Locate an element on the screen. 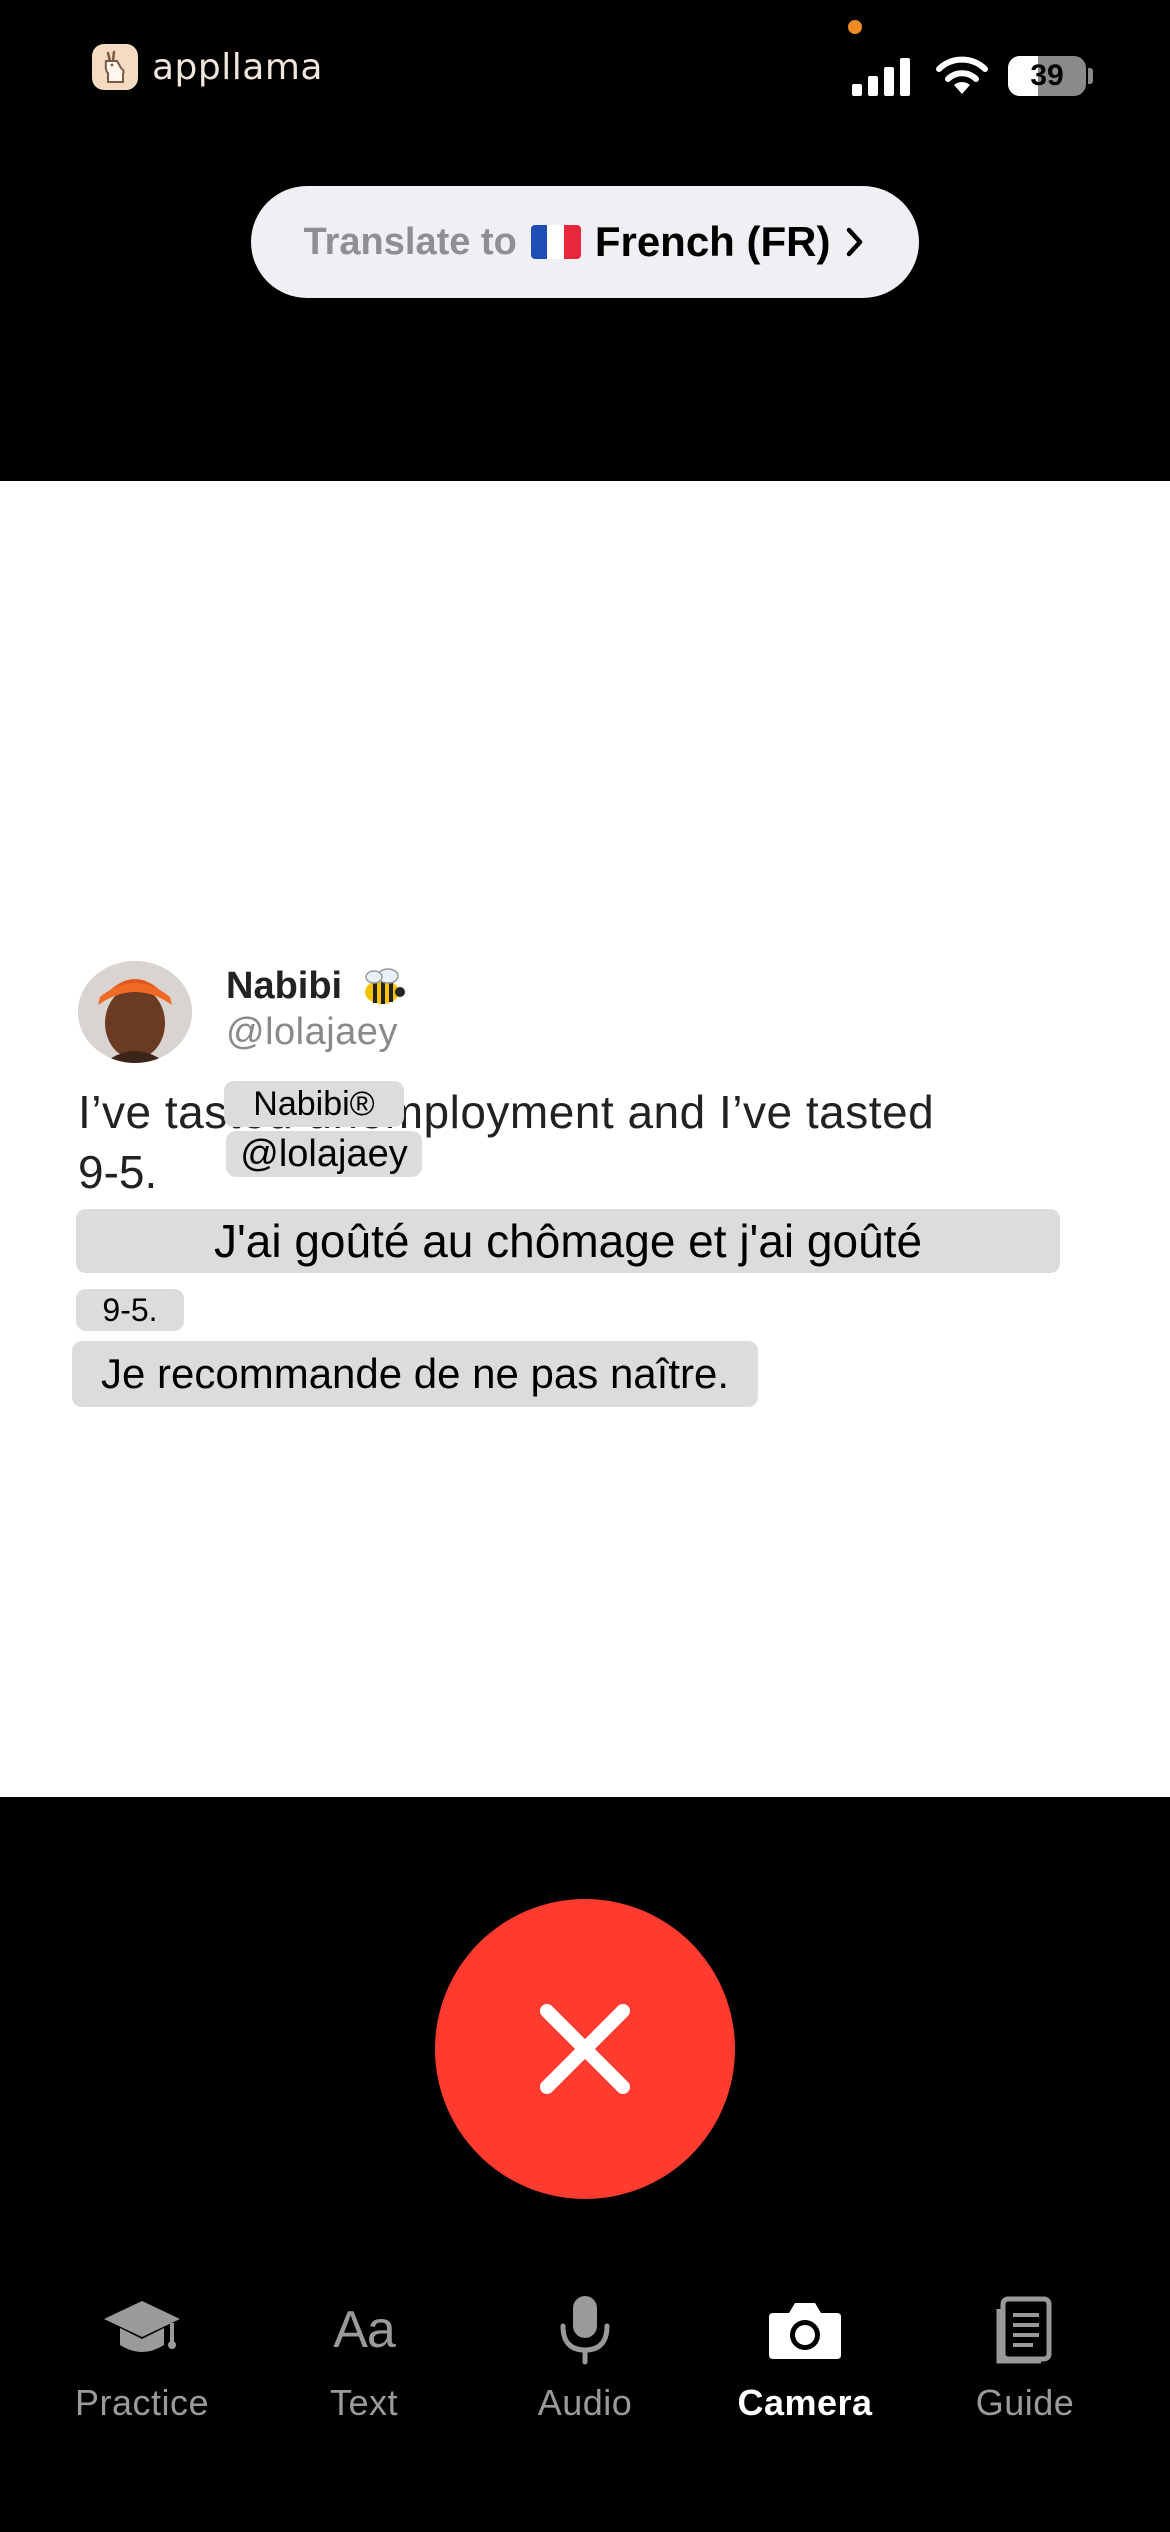  translate-prefix: Translate to is located at coordinates (410, 241).